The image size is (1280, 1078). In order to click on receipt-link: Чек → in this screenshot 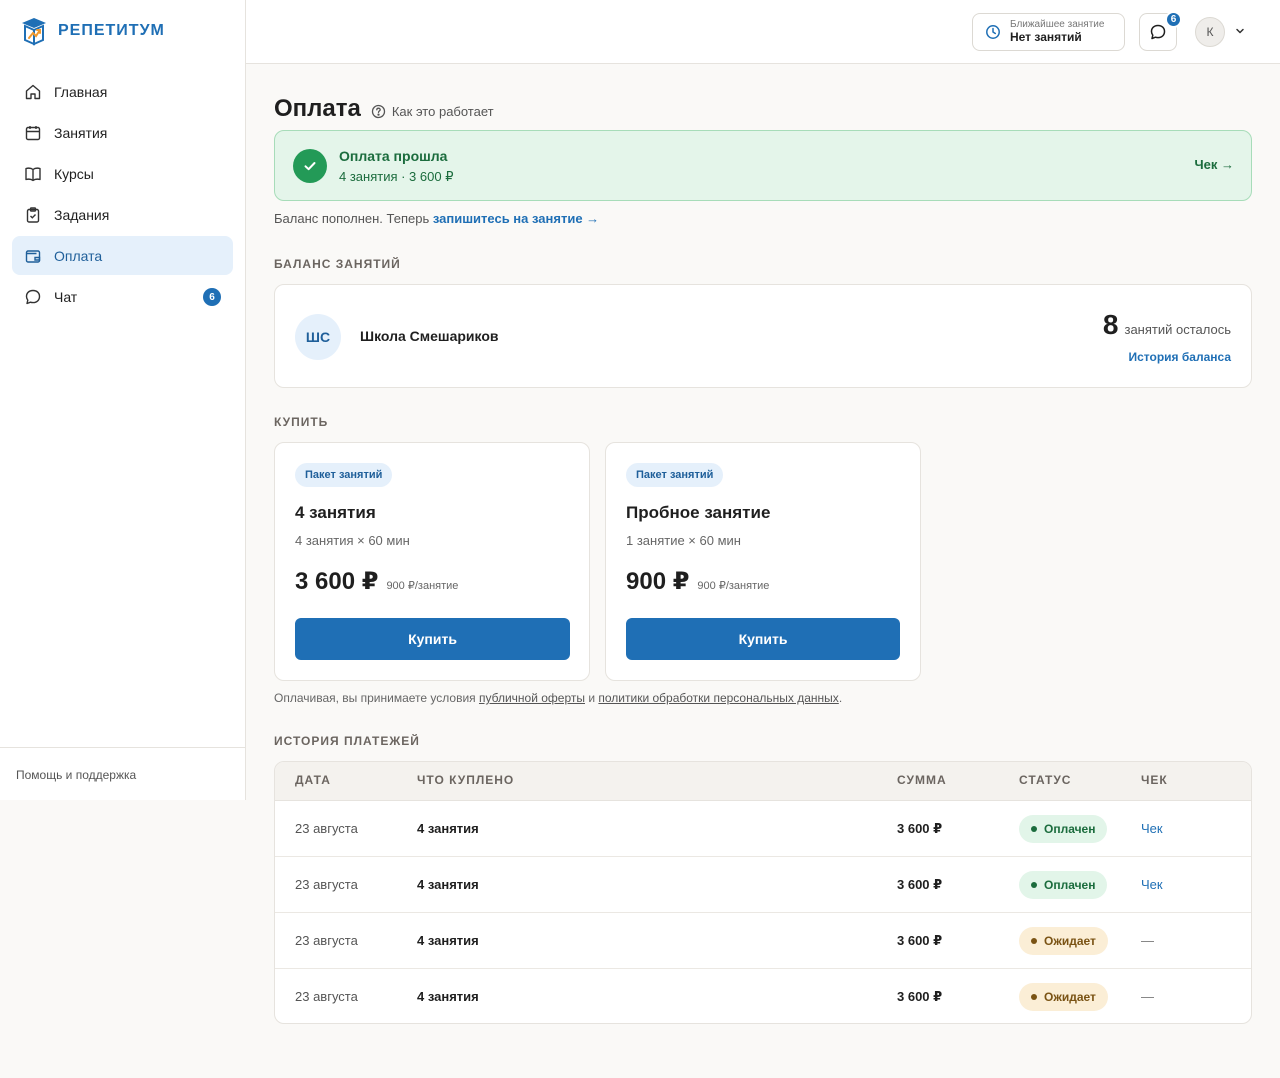, I will do `click(1214, 164)`.